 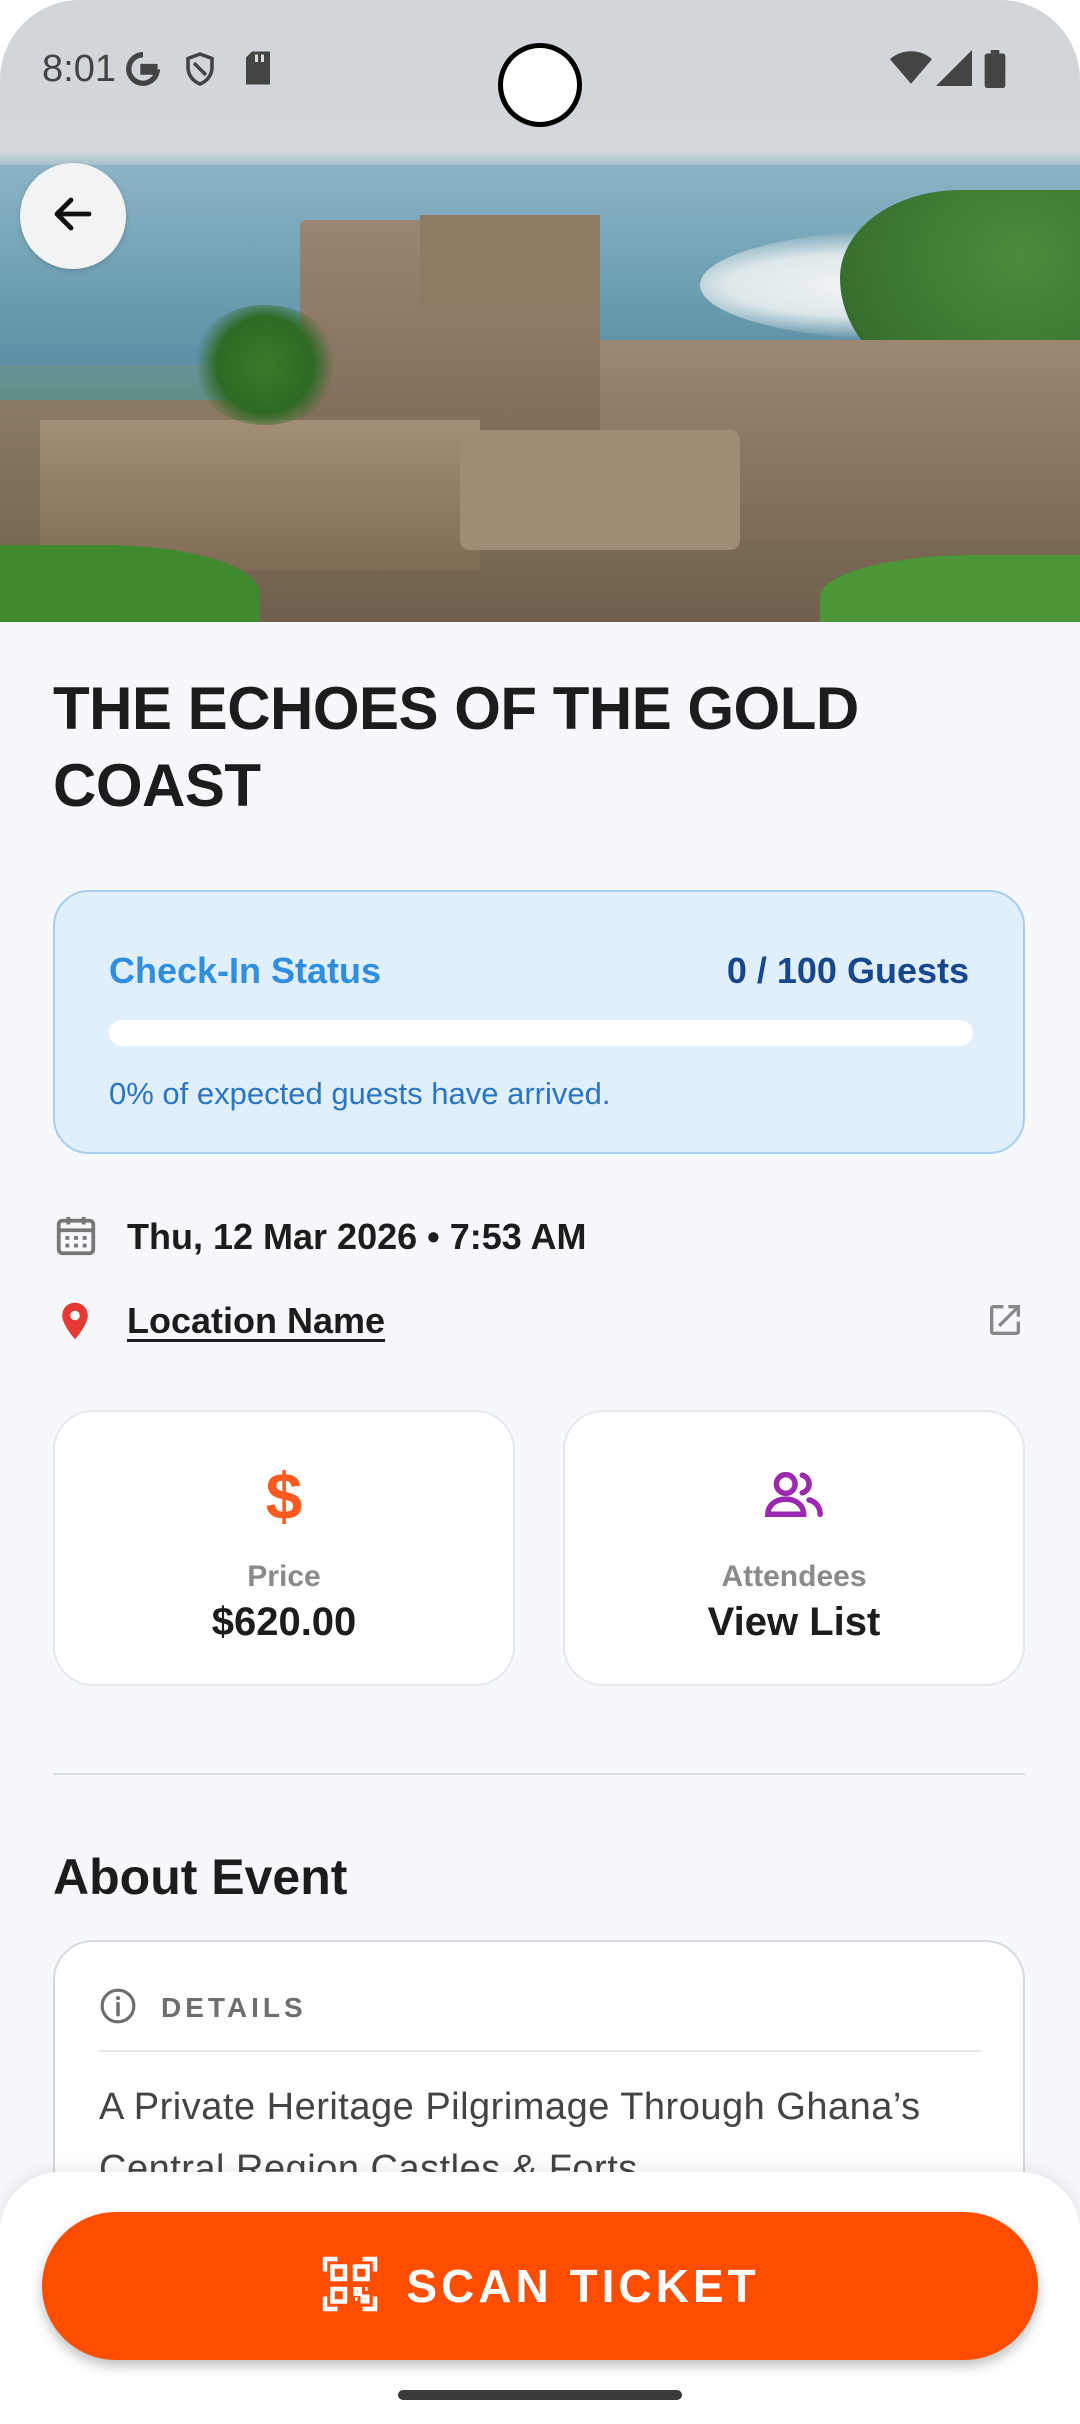 I want to click on bottom-action-bar: SCAN TICKET, so click(x=540, y=2298).